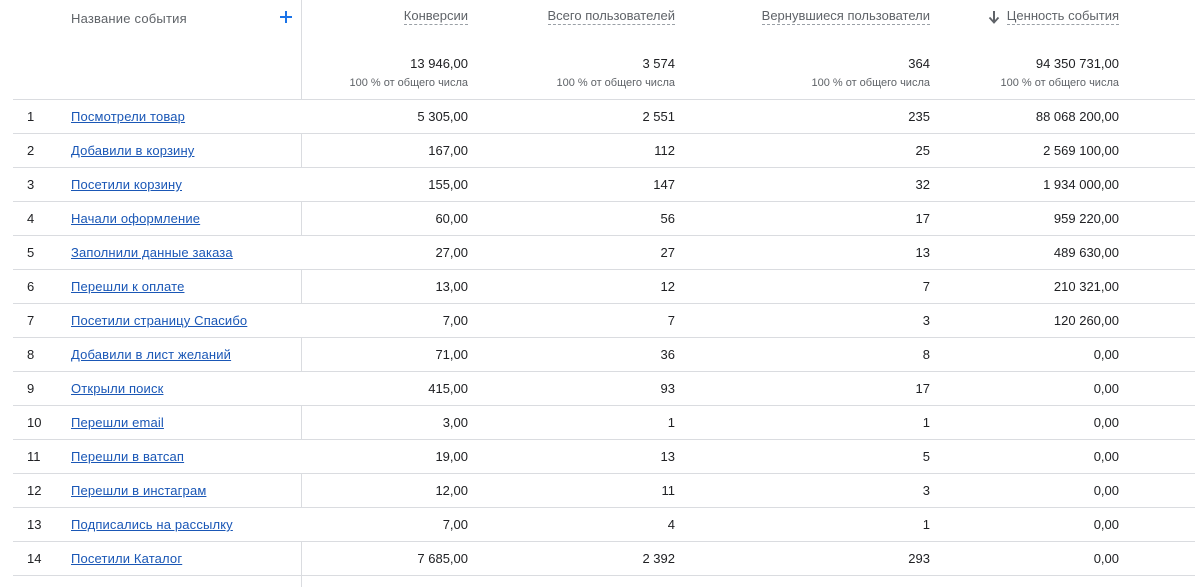  What do you see at coordinates (451, 286) in the screenshot?
I see `conversions-value: 13,00` at bounding box center [451, 286].